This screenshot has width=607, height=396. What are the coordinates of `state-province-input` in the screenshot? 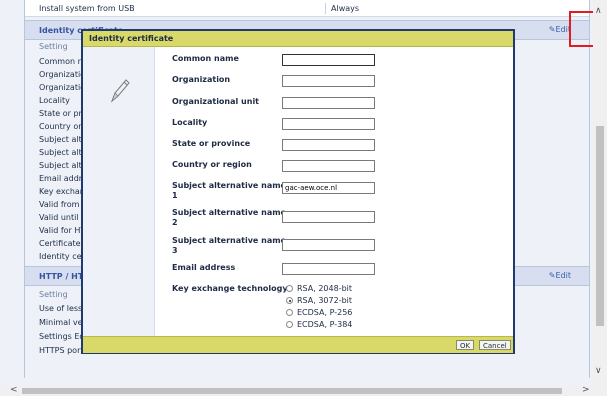 It's located at (328, 145).